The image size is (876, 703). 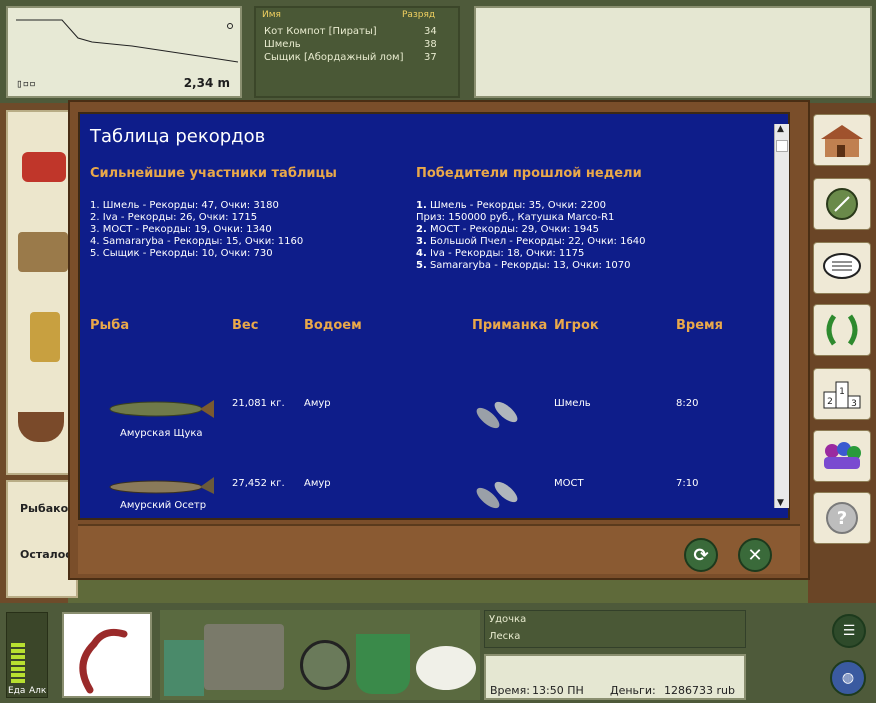 I want to click on compass-icon, so click(x=842, y=204).